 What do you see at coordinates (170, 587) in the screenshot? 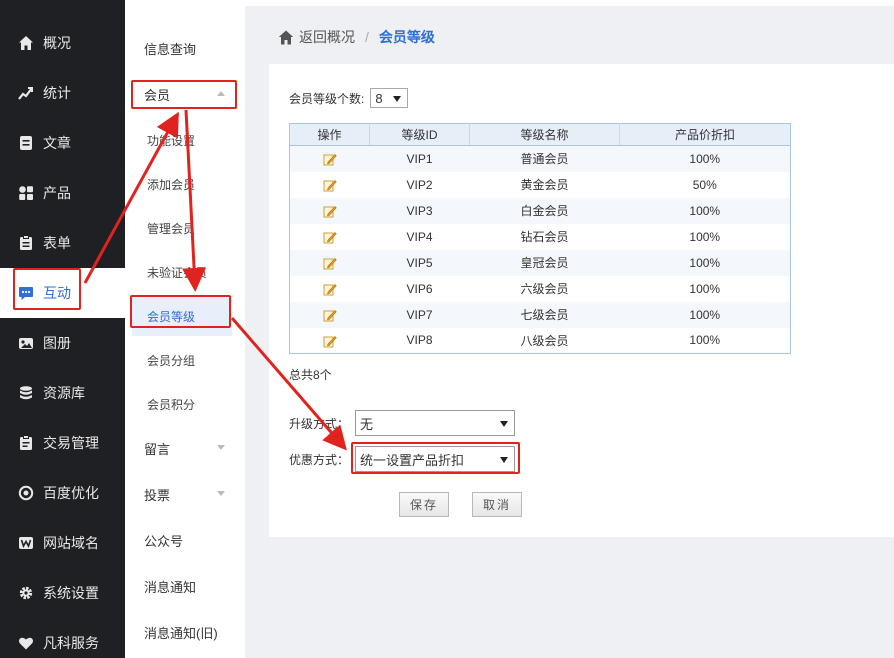
I see `submenu-label: 消息通知` at bounding box center [170, 587].